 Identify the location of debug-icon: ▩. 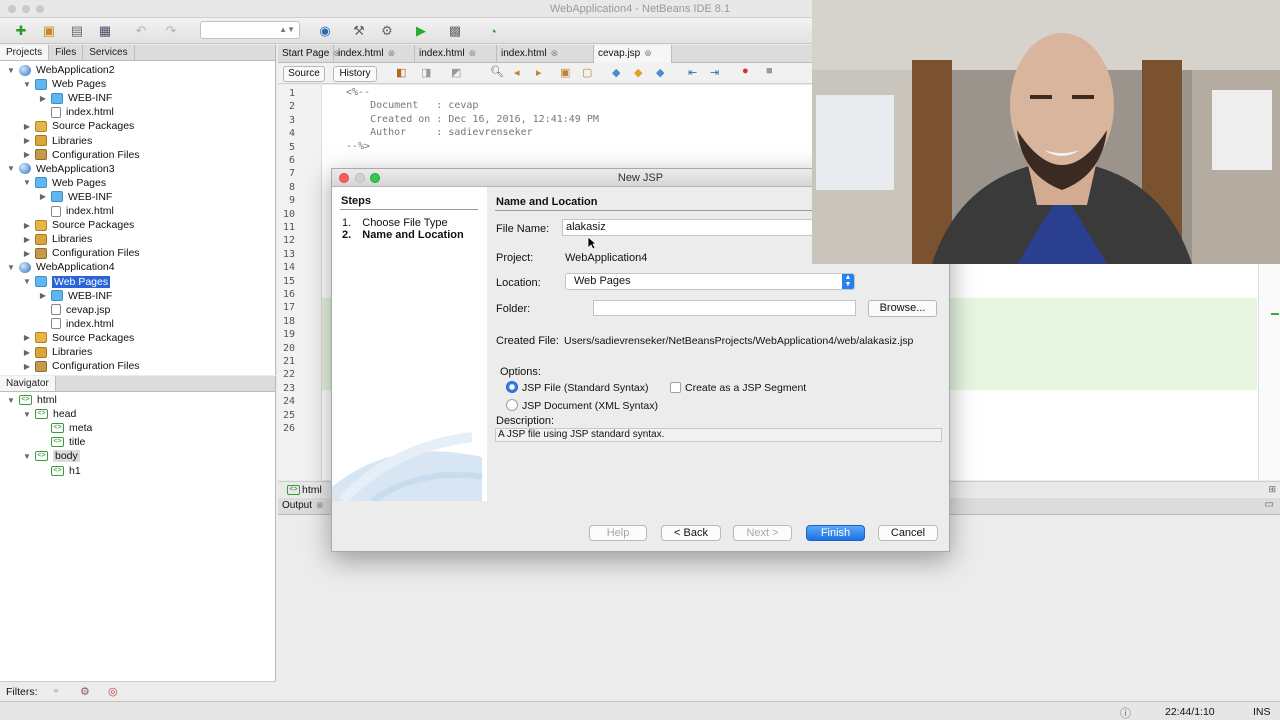
(455, 31).